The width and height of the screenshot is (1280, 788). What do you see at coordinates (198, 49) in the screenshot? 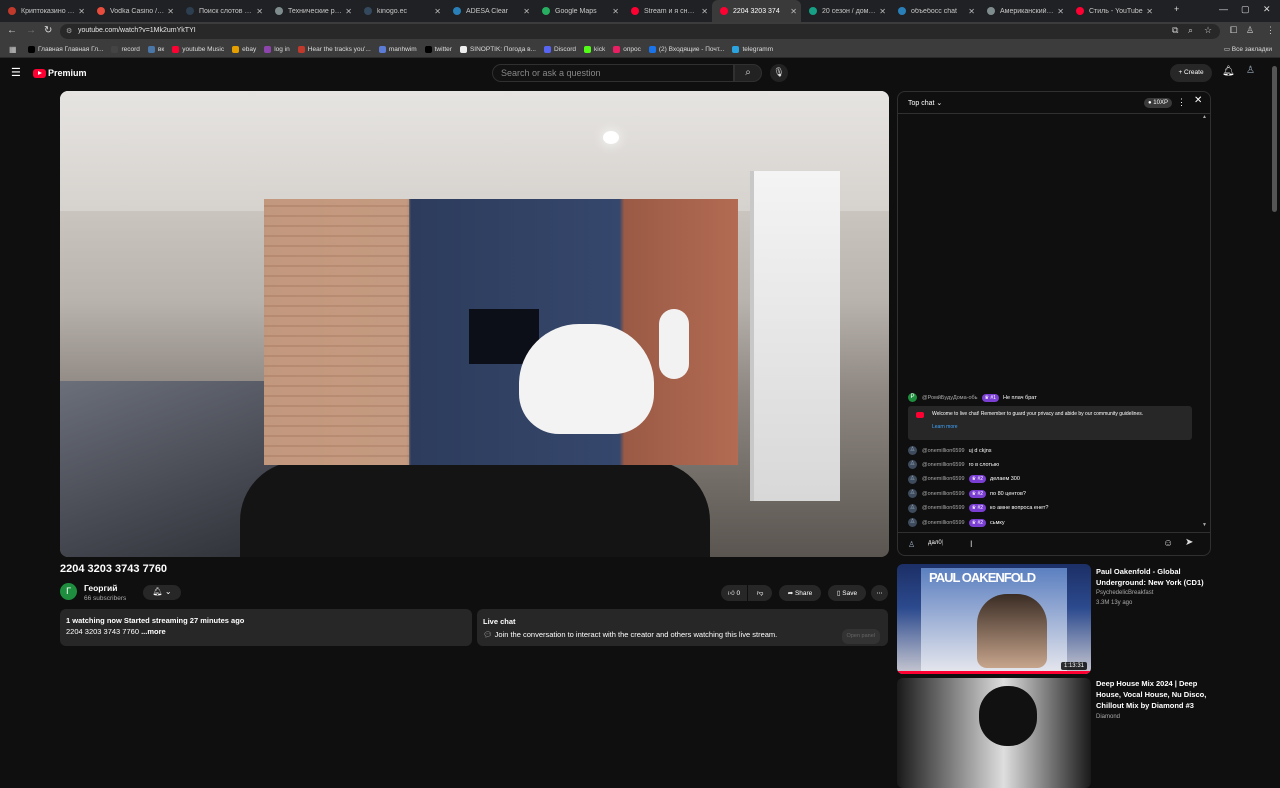
I see `bookmark-item: youtube Music` at bounding box center [198, 49].